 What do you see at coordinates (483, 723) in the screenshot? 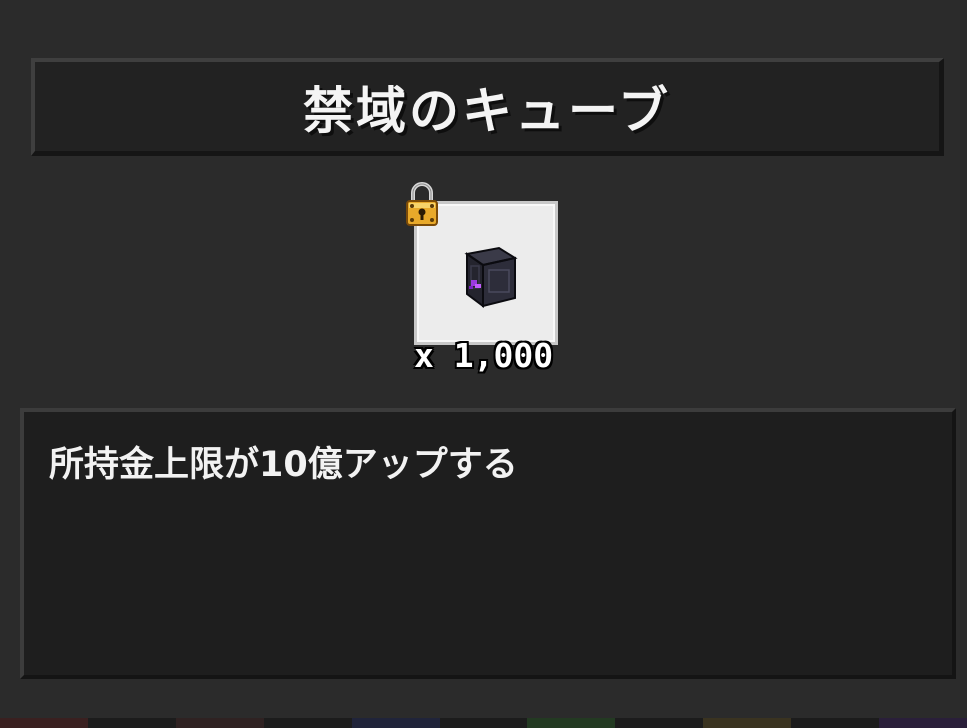
I see `inventory-strip-peek` at bounding box center [483, 723].